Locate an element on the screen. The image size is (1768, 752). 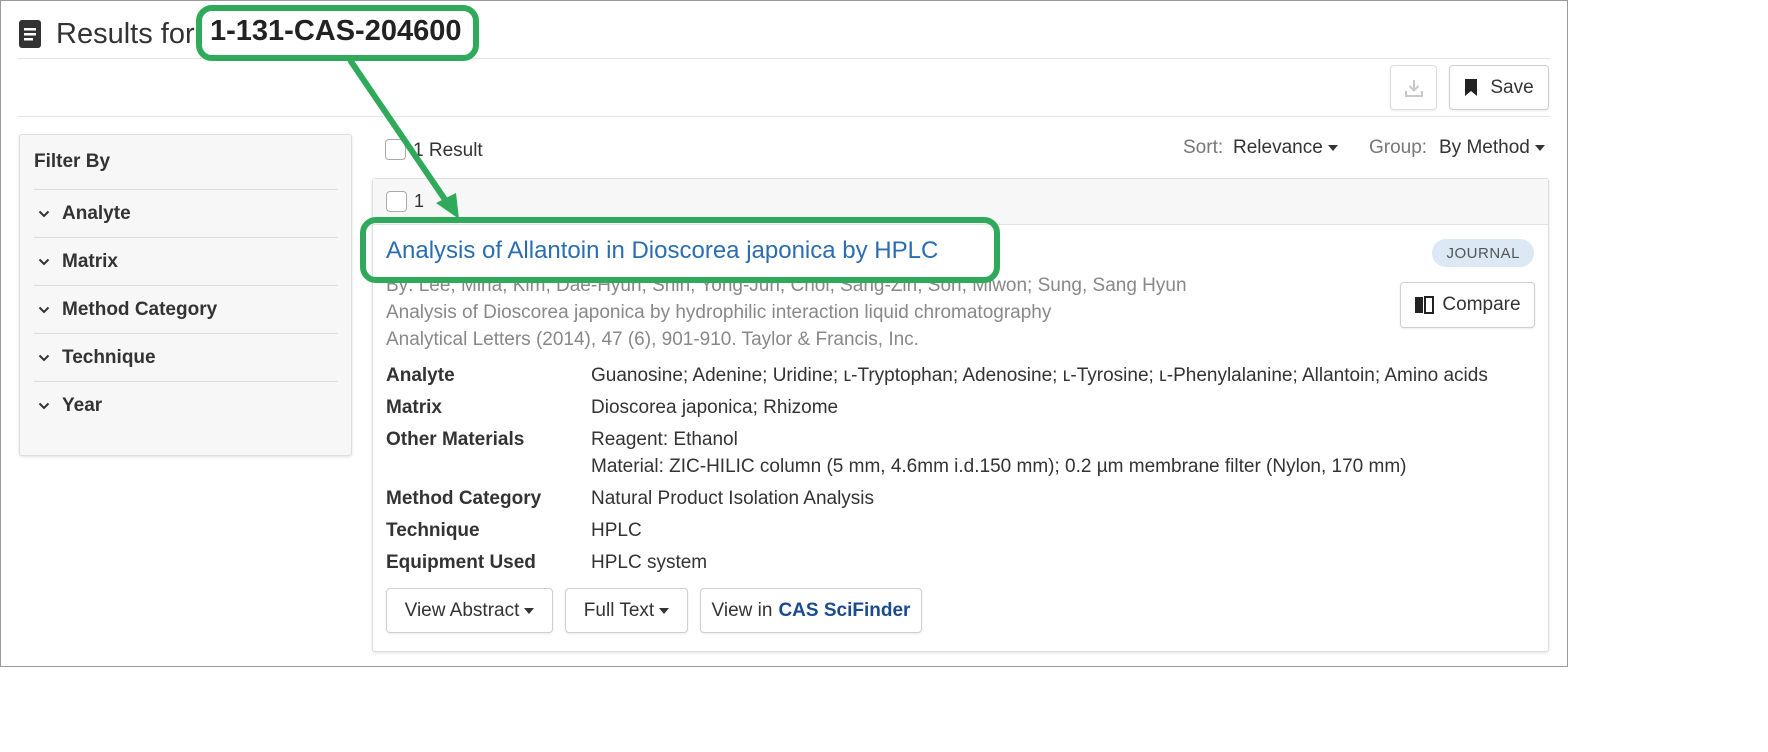
search-query: 1-131-CAS-204600 is located at coordinates (336, 31).